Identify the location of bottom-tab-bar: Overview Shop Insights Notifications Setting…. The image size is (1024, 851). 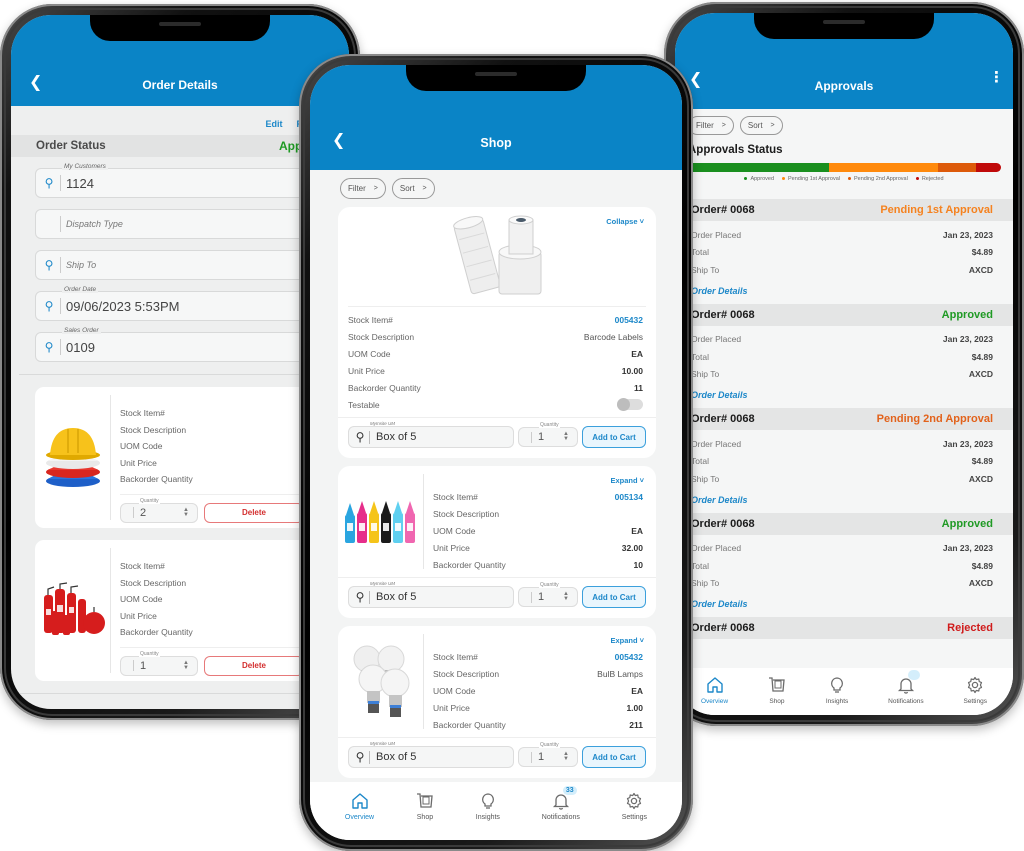
(844, 691).